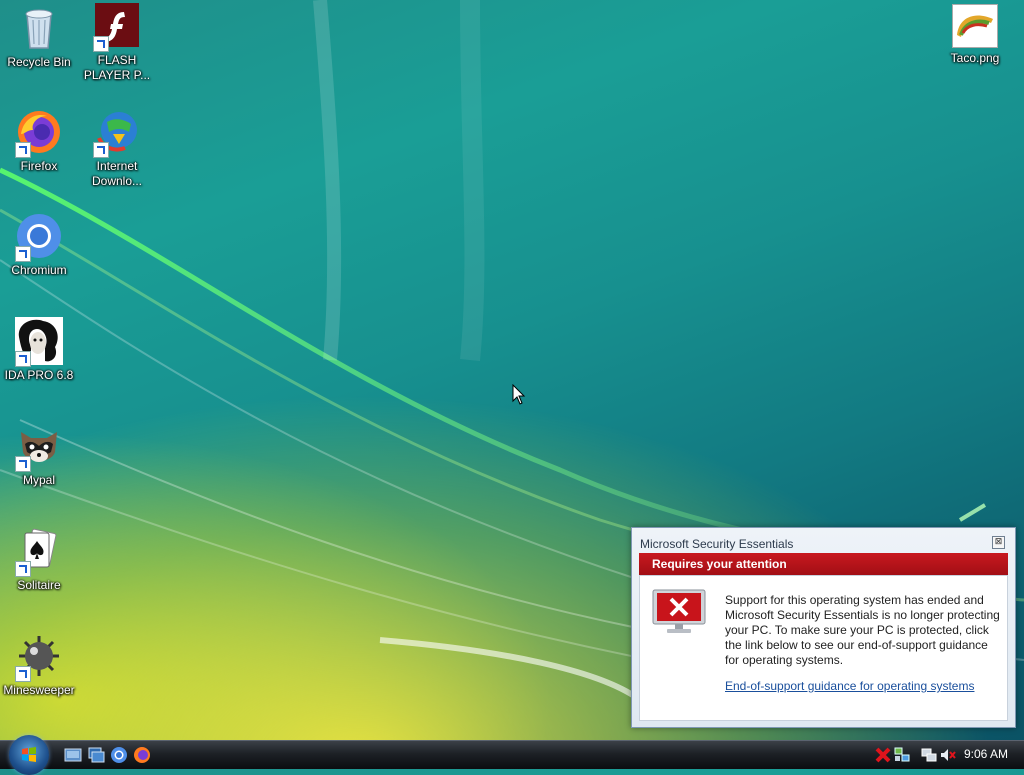 The width and height of the screenshot is (1024, 775). Describe the element at coordinates (883, 755) in the screenshot. I see `security-alert-icon` at that location.